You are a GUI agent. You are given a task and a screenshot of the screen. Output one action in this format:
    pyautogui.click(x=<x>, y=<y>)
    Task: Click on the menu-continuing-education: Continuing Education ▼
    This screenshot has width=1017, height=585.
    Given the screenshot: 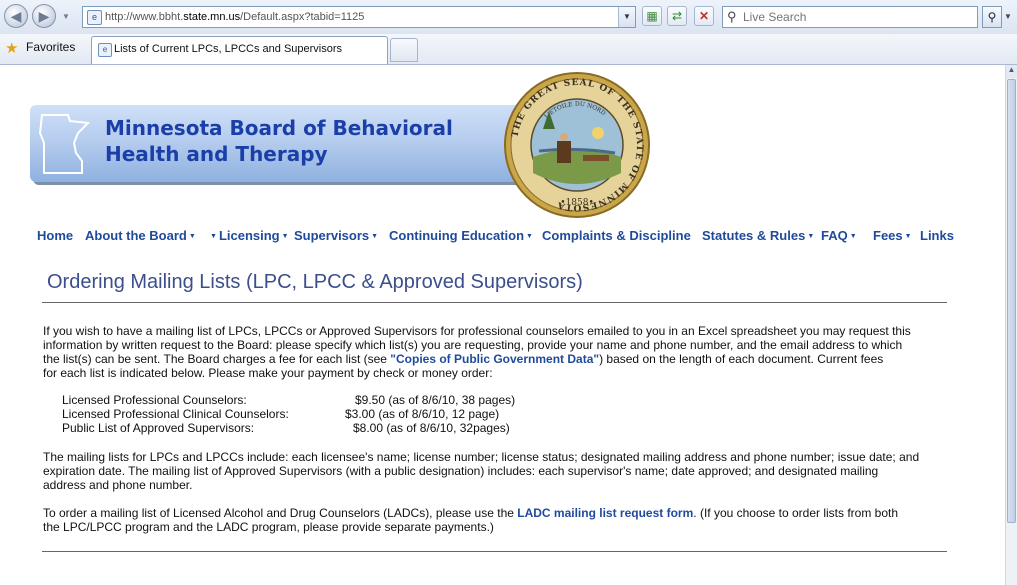 What is the action you would take?
    pyautogui.click(x=461, y=235)
    